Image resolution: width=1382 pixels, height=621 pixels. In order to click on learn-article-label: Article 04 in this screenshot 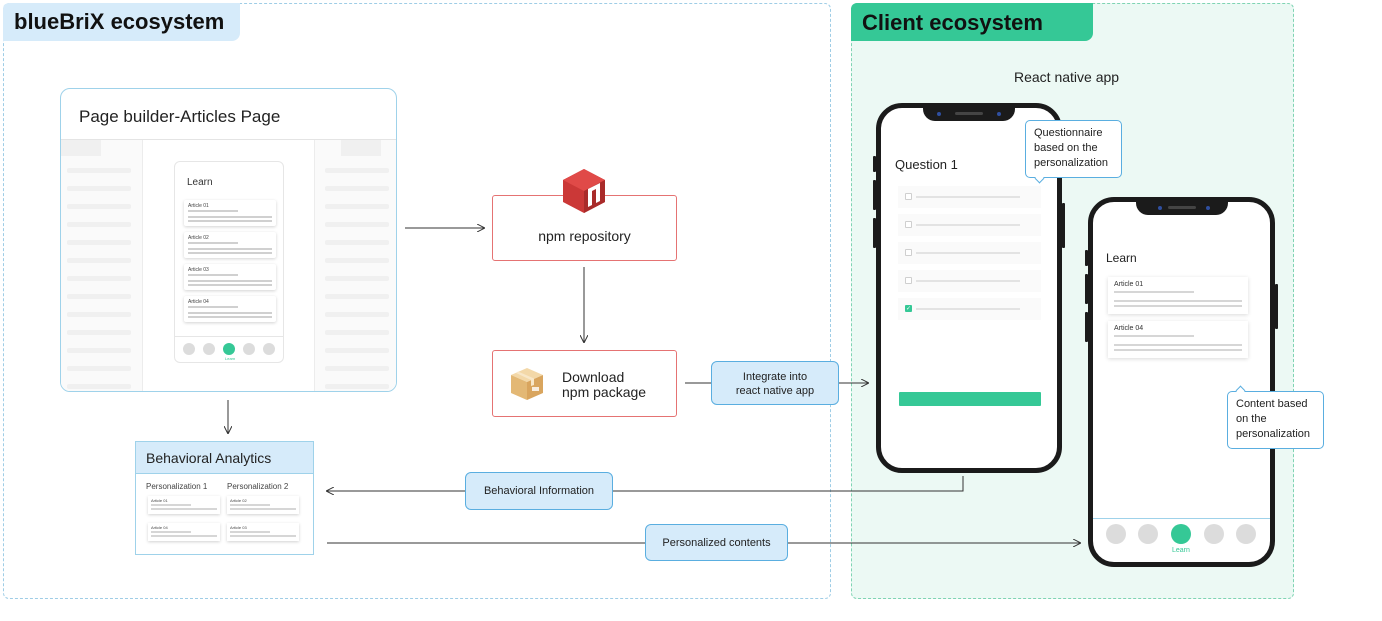, I will do `click(1129, 328)`.